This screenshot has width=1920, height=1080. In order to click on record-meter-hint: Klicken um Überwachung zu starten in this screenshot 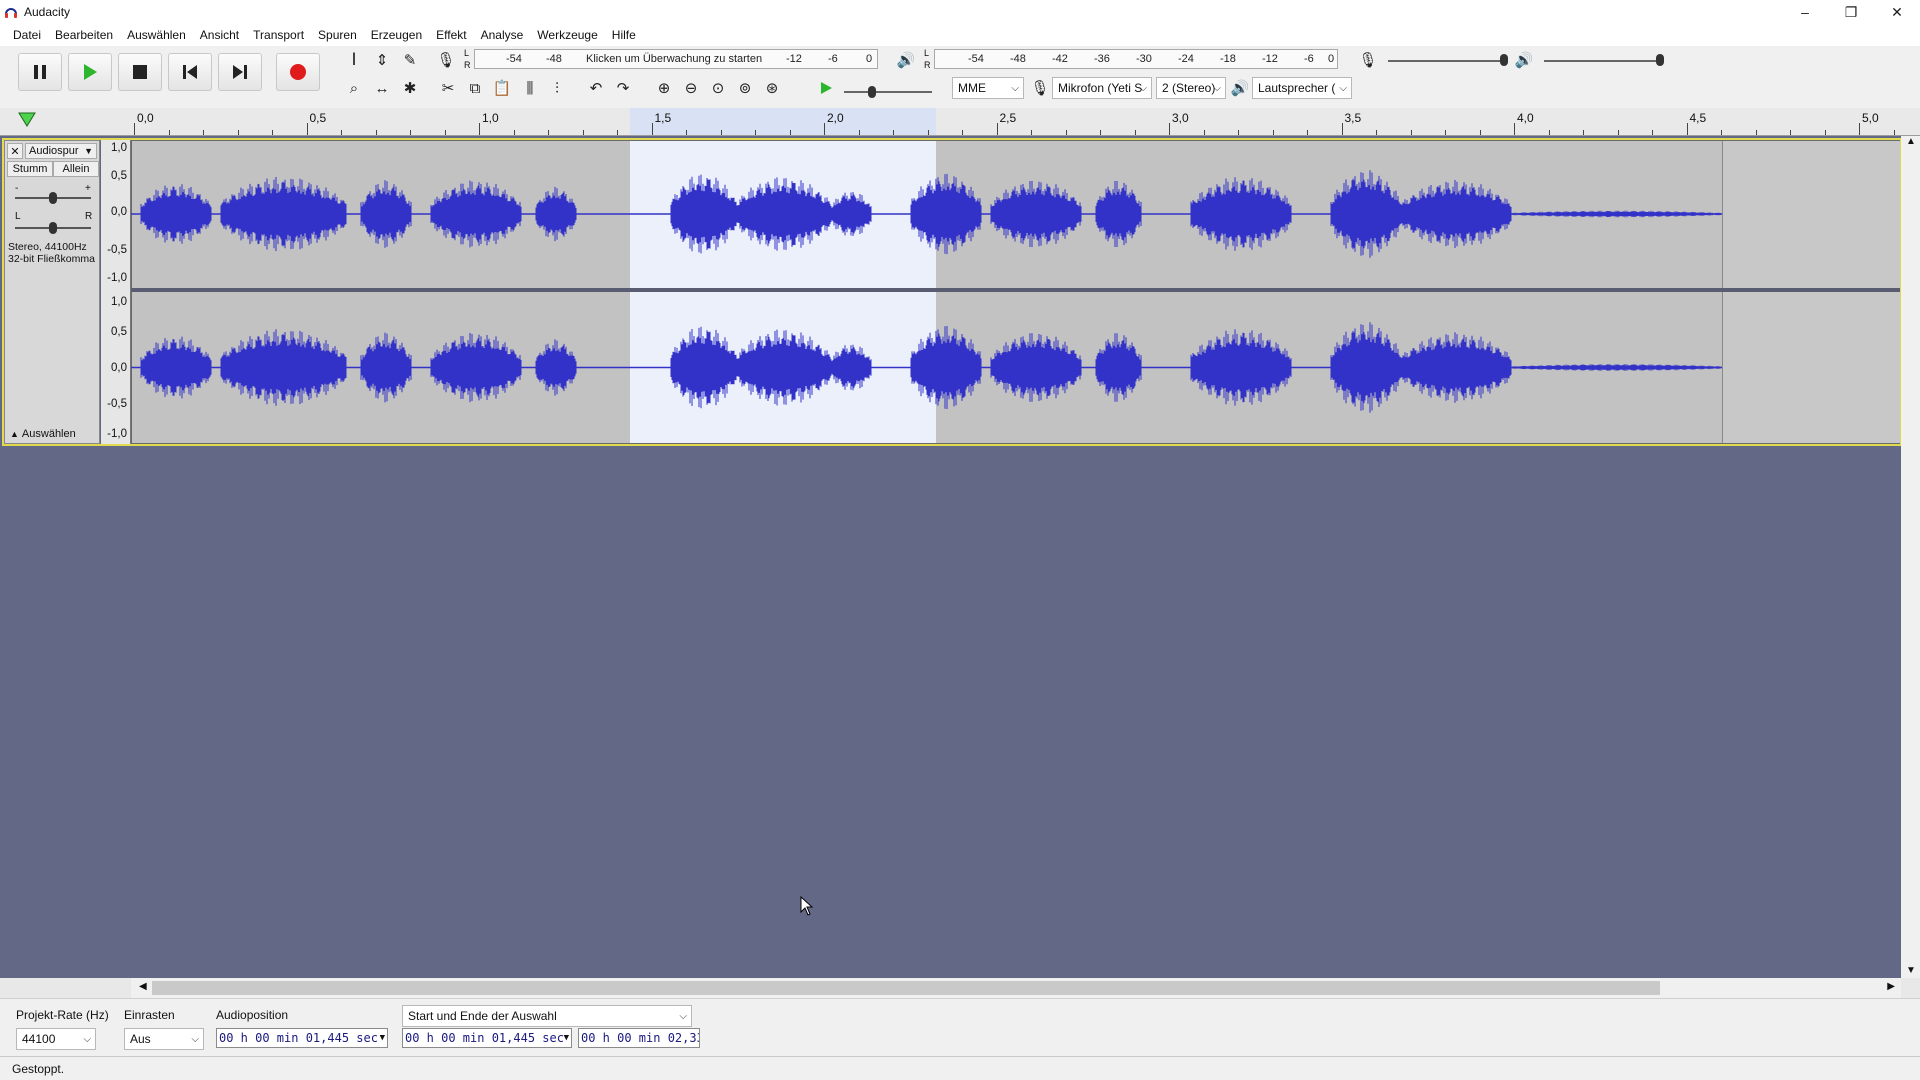, I will do `click(674, 59)`.